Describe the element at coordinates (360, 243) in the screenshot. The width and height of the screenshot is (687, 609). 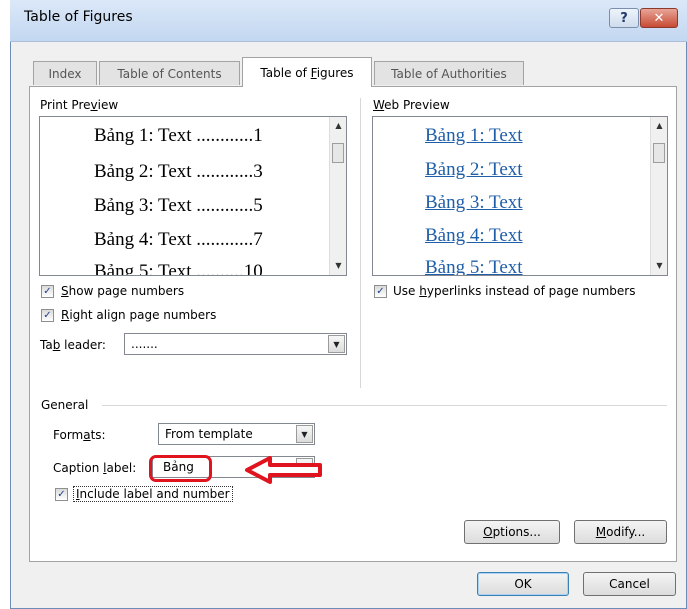
I see `column-divider` at that location.